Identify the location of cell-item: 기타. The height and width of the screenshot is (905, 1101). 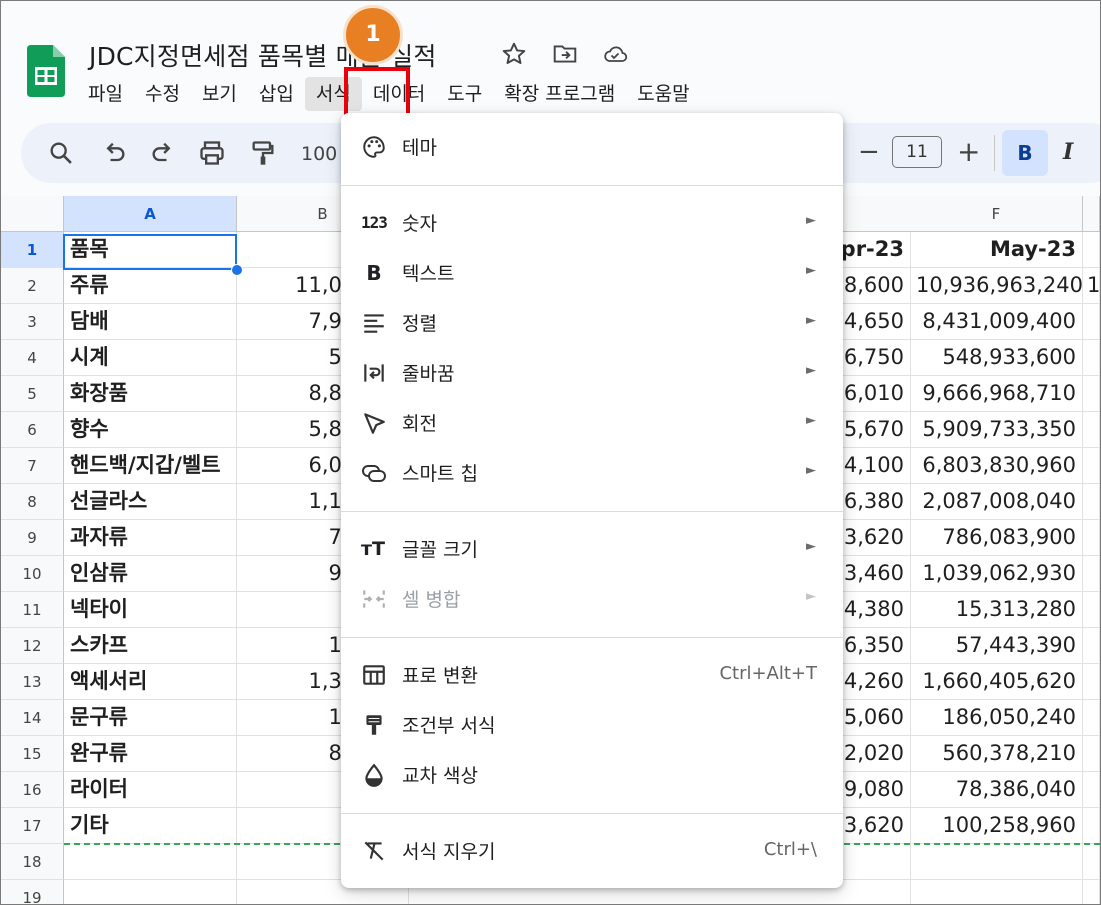
(150, 826).